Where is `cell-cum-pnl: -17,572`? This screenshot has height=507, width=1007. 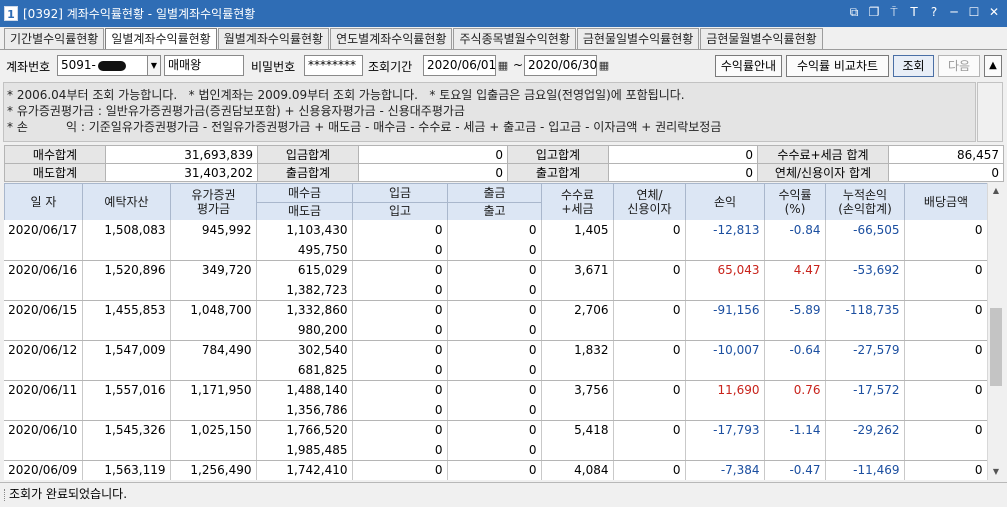
cell-cum-pnl: -17,572 is located at coordinates (865, 390).